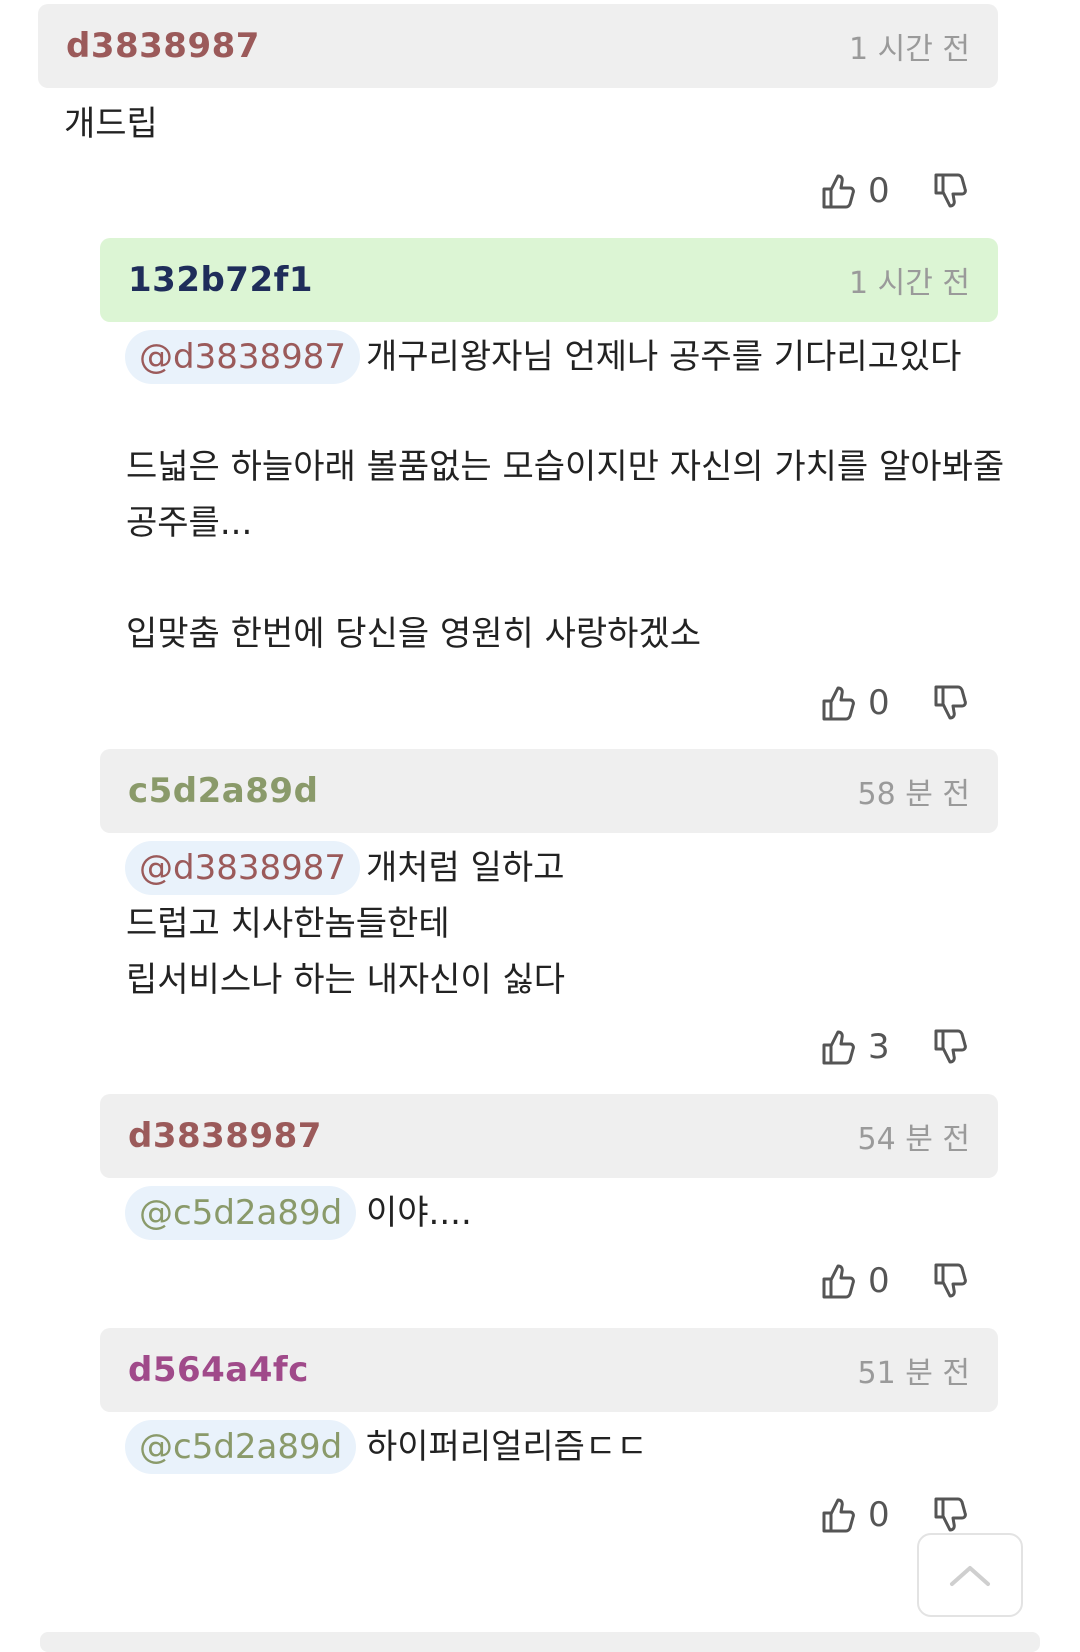 The width and height of the screenshot is (1080, 1652). What do you see at coordinates (565, 467) in the screenshot?
I see `comment-text: 드넓은 하늘아래 볼품없는 모습이지만 자신의 가치를 알아봐줄` at bounding box center [565, 467].